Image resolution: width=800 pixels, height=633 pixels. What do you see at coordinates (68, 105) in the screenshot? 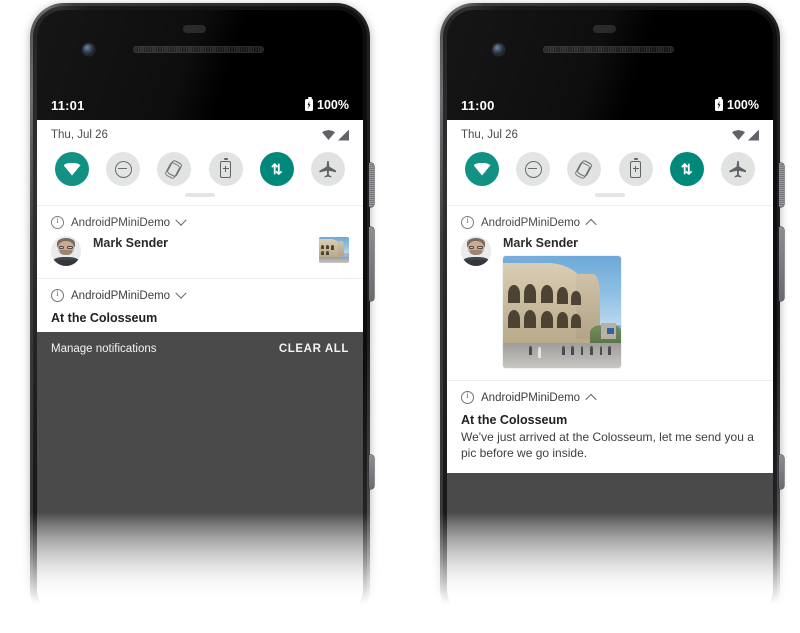
I see `status-bar-time: 11:01` at bounding box center [68, 105].